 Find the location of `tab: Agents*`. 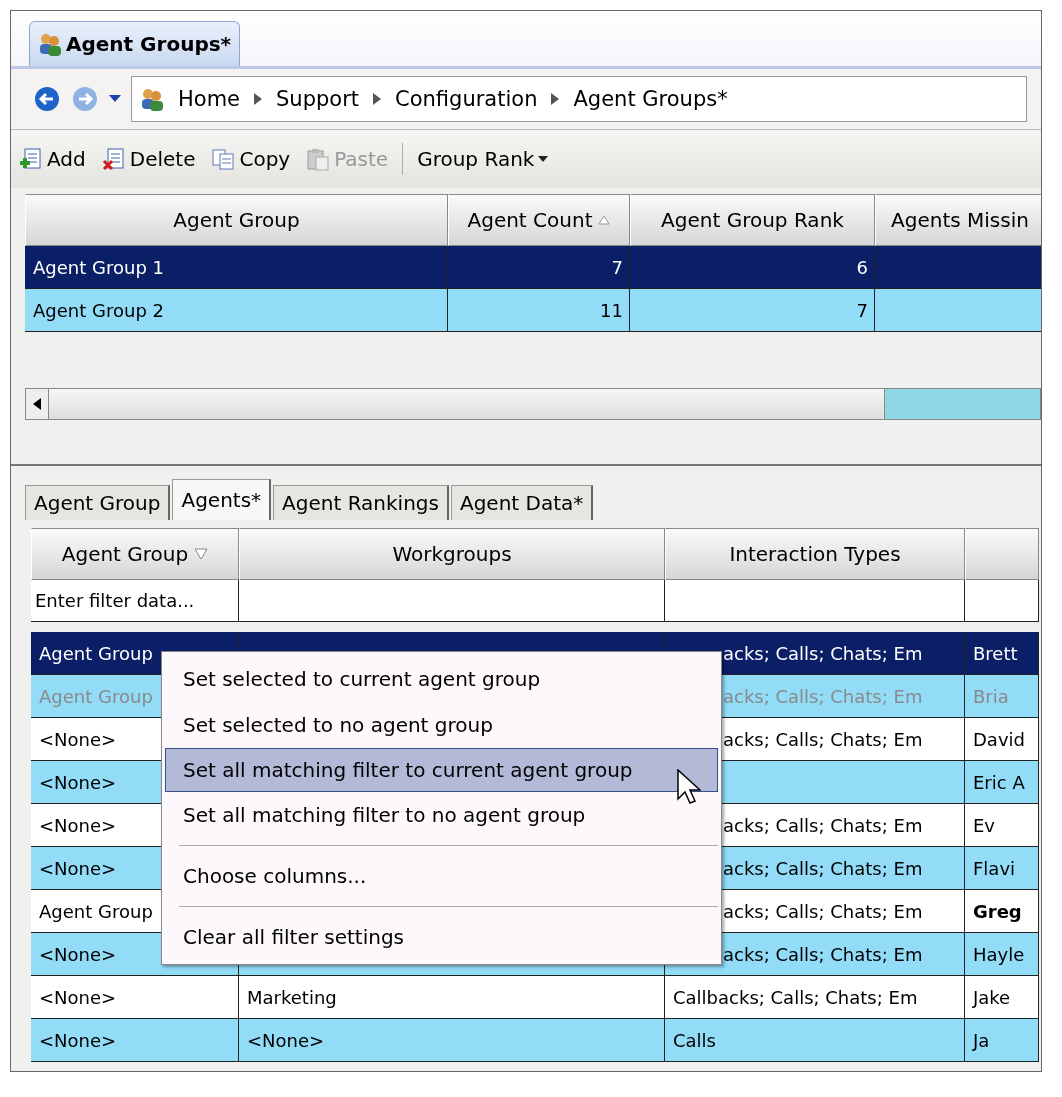

tab: Agents* is located at coordinates (222, 499).